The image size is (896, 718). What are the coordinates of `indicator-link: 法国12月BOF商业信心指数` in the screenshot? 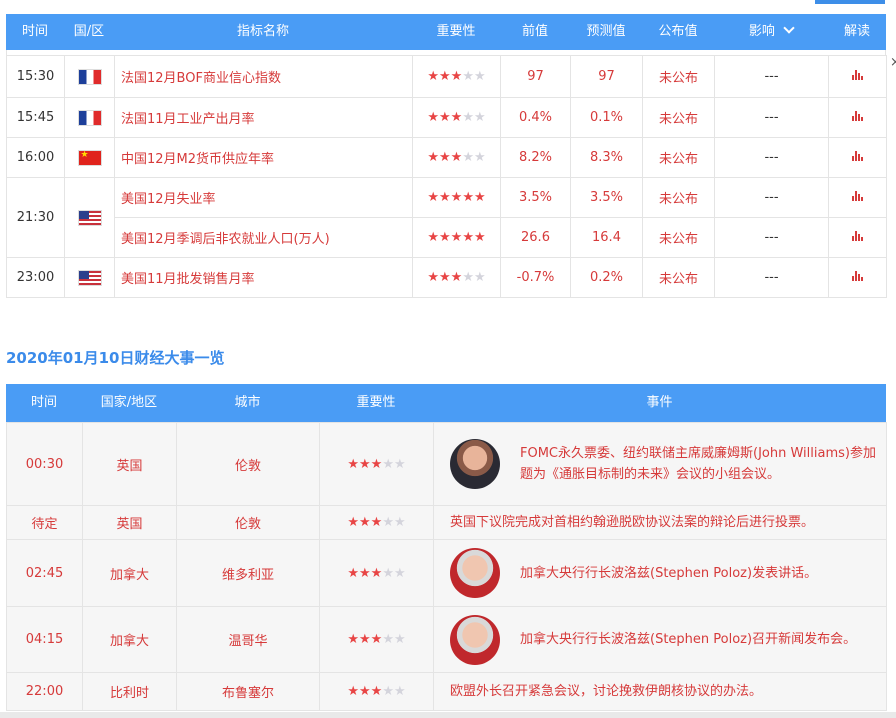 It's located at (263, 76).